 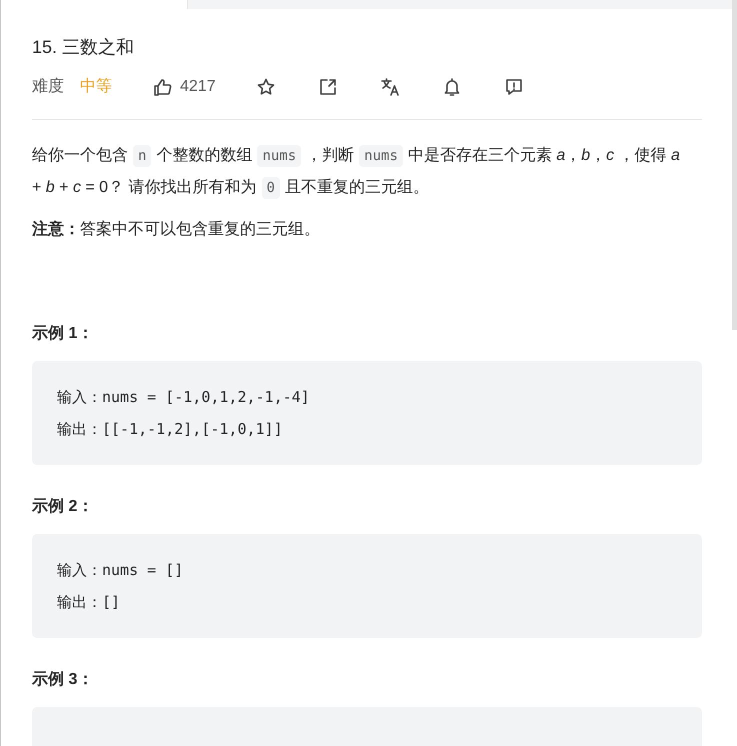 What do you see at coordinates (514, 86) in the screenshot?
I see `feedback-icon` at bounding box center [514, 86].